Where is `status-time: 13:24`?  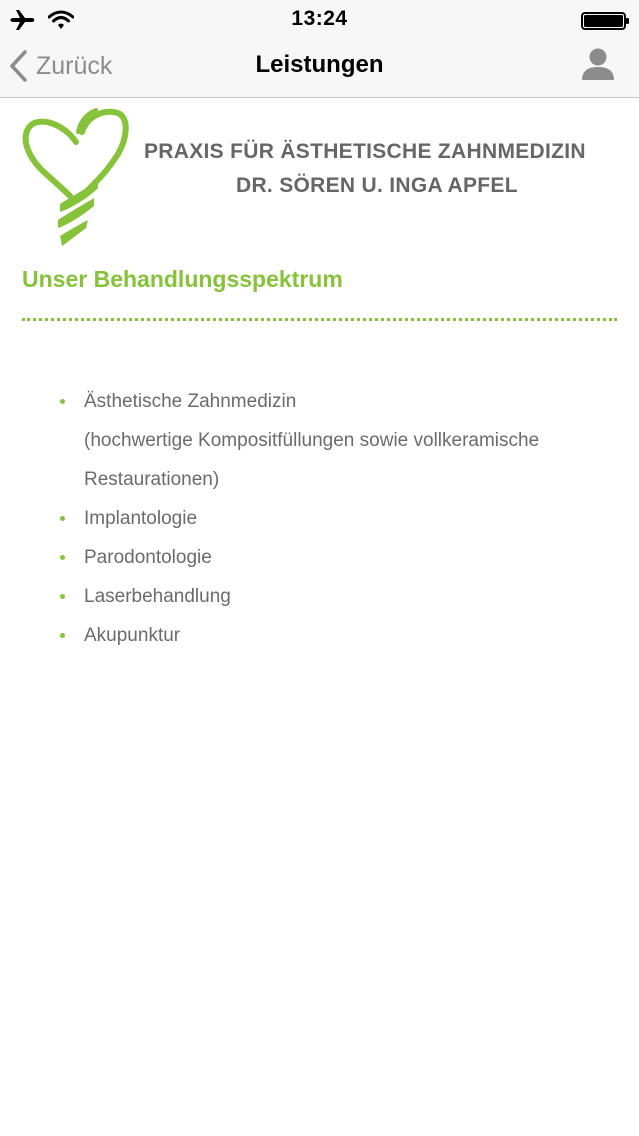
status-time: 13:24 is located at coordinates (319, 18).